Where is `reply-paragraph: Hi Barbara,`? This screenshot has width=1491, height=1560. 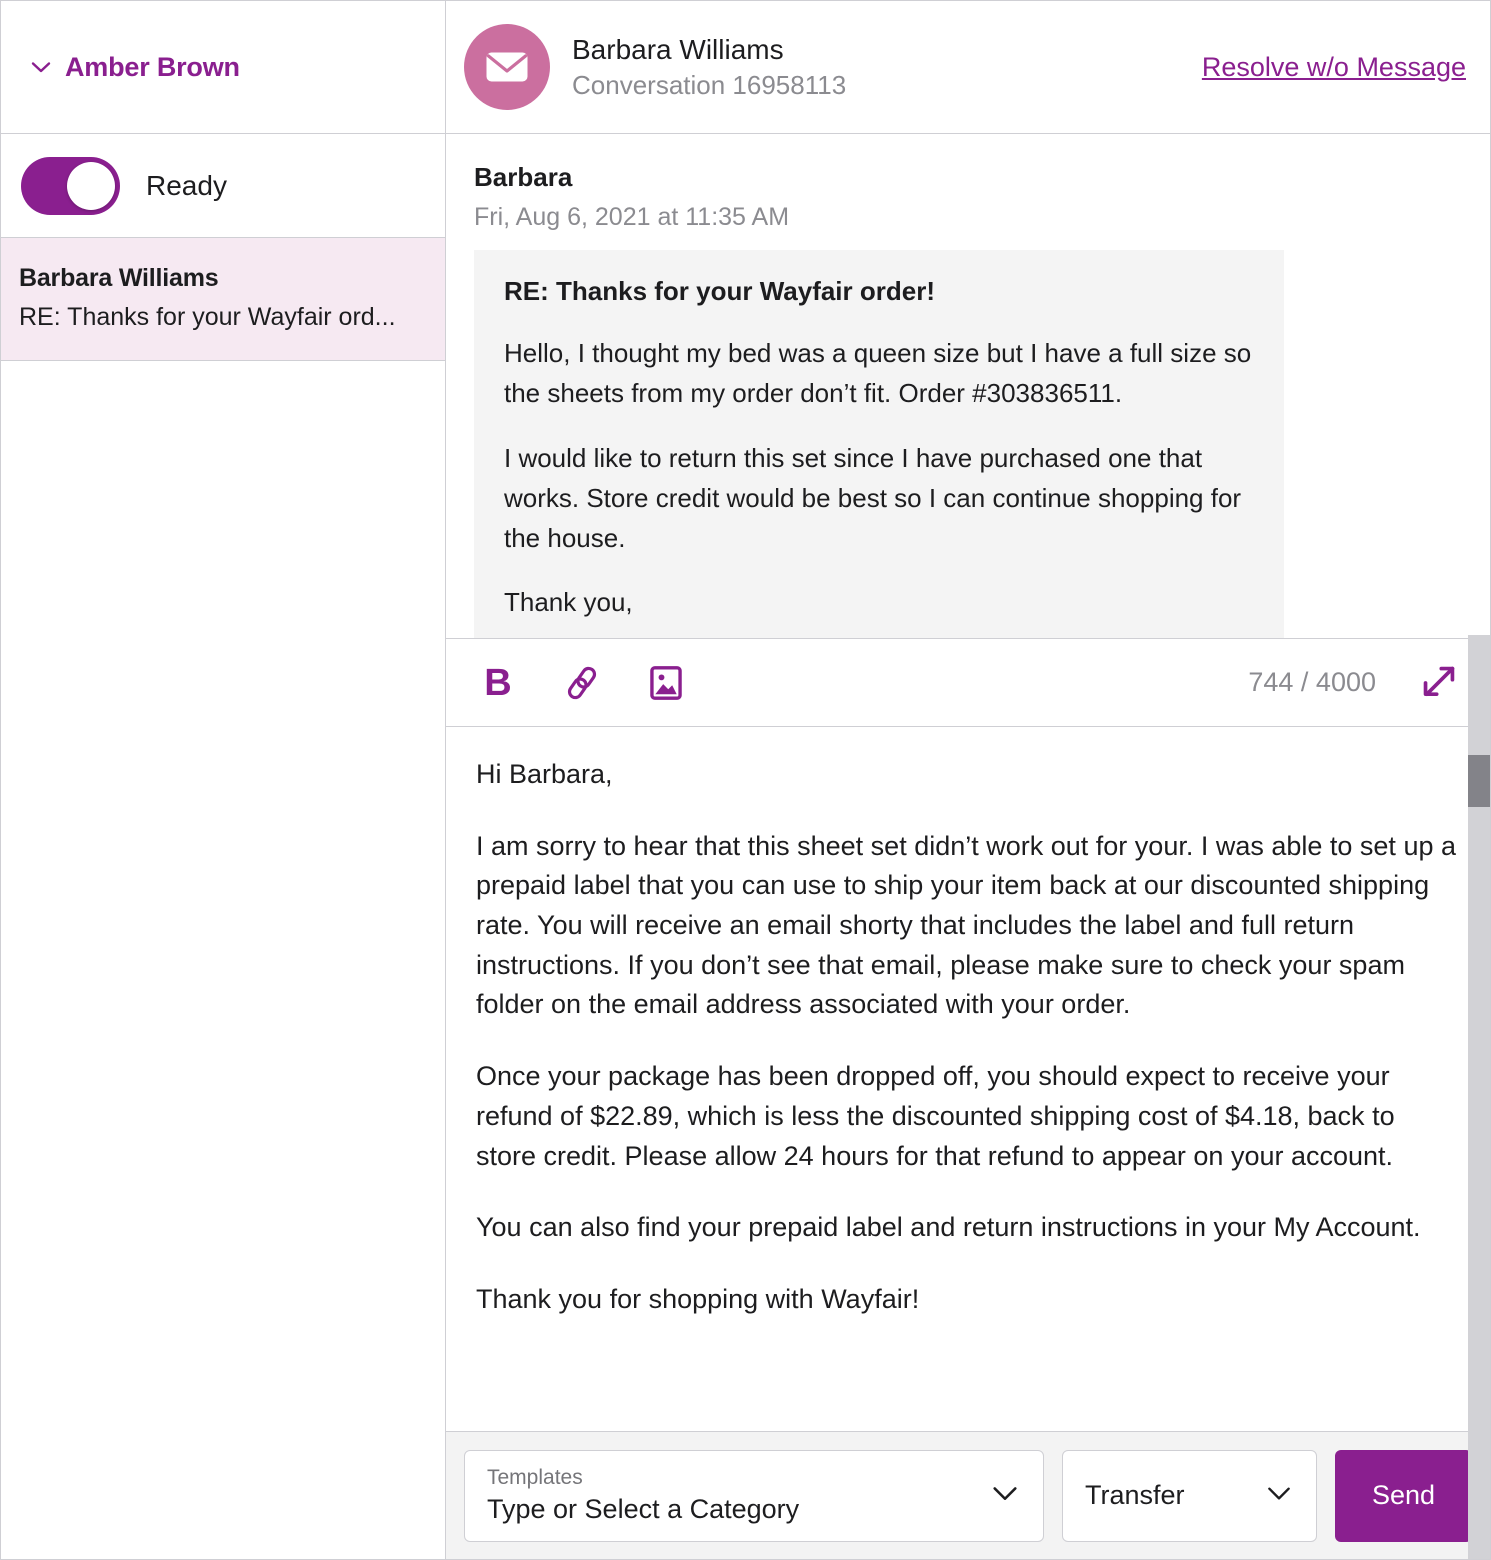
reply-paragraph: Hi Barbara, is located at coordinates (544, 774).